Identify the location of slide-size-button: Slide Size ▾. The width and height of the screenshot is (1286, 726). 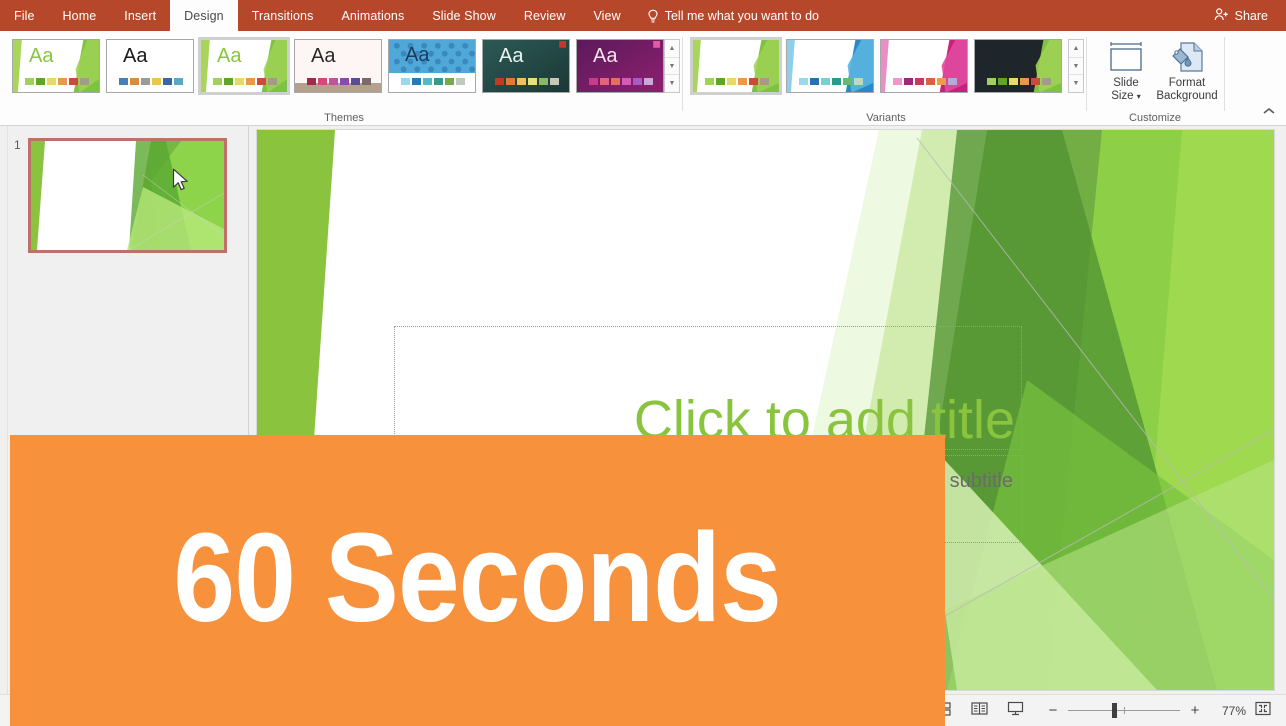
(1126, 73).